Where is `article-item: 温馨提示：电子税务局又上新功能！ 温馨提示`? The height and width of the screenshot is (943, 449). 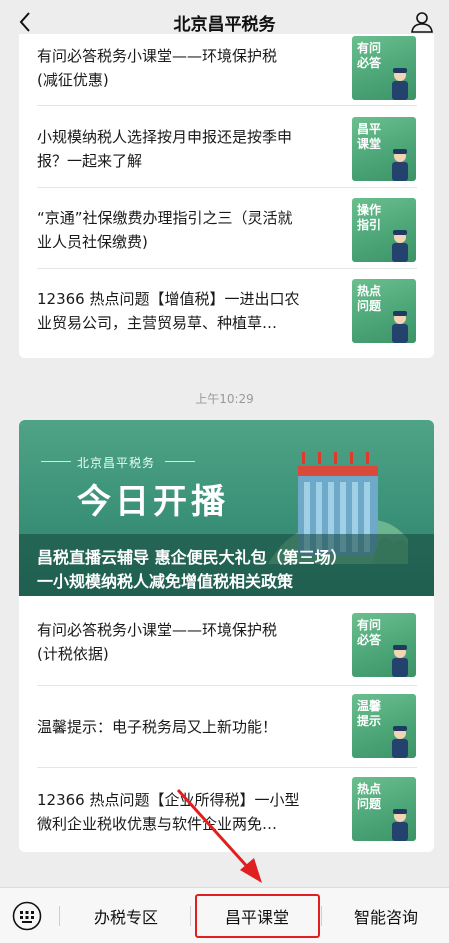
article-item: 温馨提示：电子税务局又上新功能！ 温馨提示 is located at coordinates (226, 732).